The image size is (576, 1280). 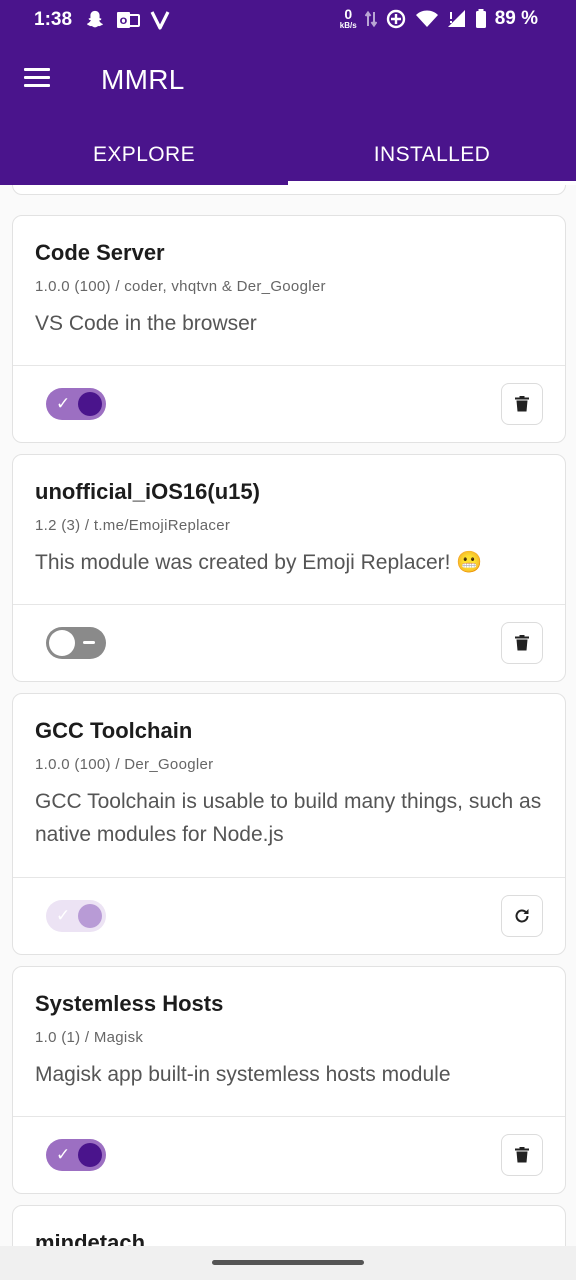 What do you see at coordinates (395, 19) in the screenshot?
I see `sync-icon` at bounding box center [395, 19].